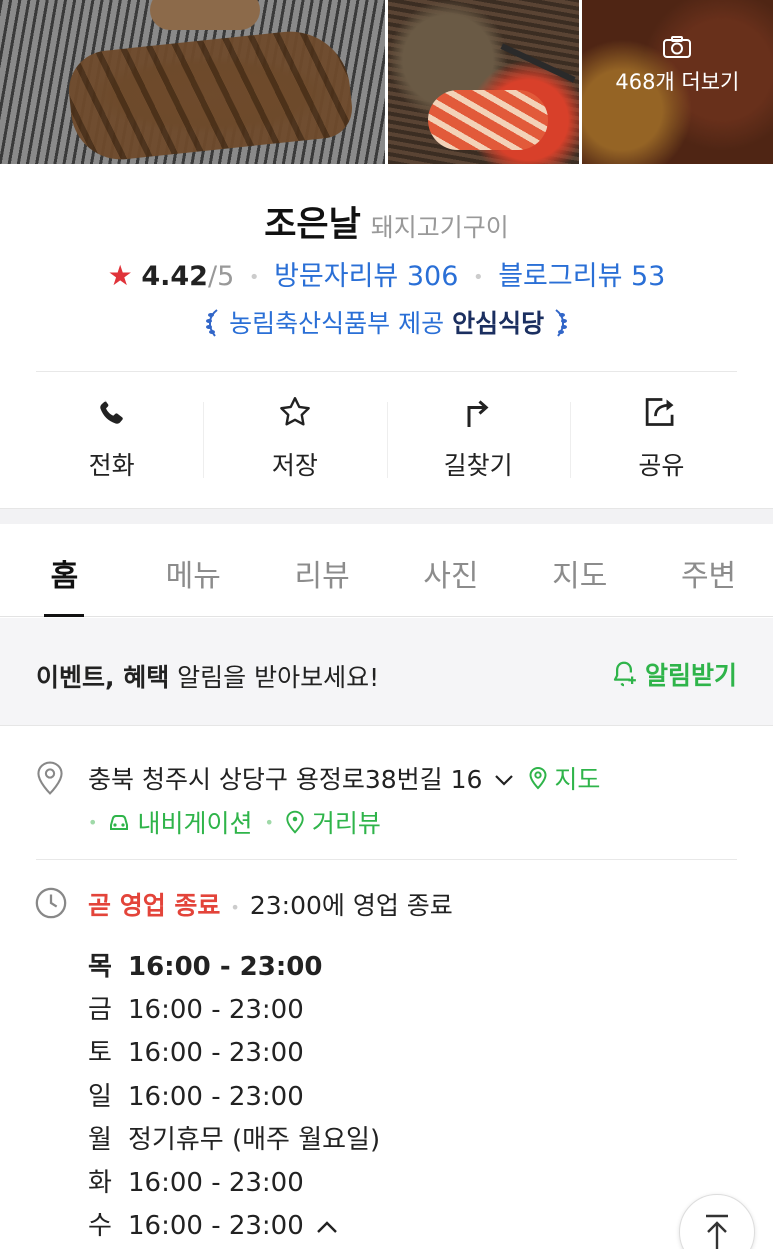 The width and height of the screenshot is (773, 1249). Describe the element at coordinates (624, 674) in the screenshot. I see `bell-plus-icon` at that location.